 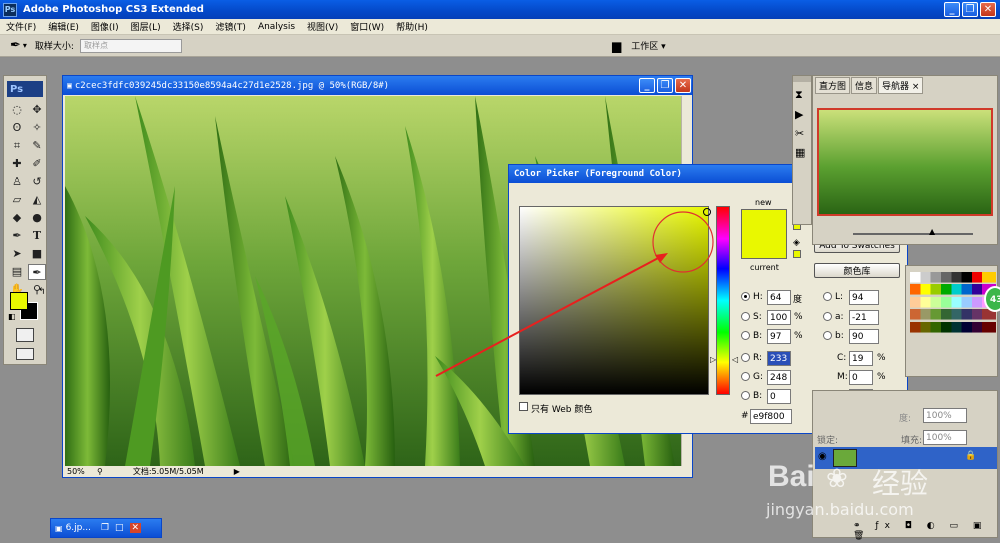 I want to click on g-radio, so click(x=745, y=376).